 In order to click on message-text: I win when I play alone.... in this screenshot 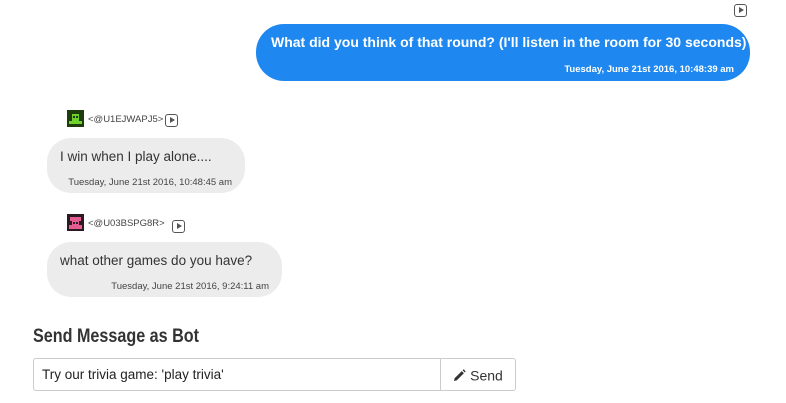, I will do `click(136, 156)`.